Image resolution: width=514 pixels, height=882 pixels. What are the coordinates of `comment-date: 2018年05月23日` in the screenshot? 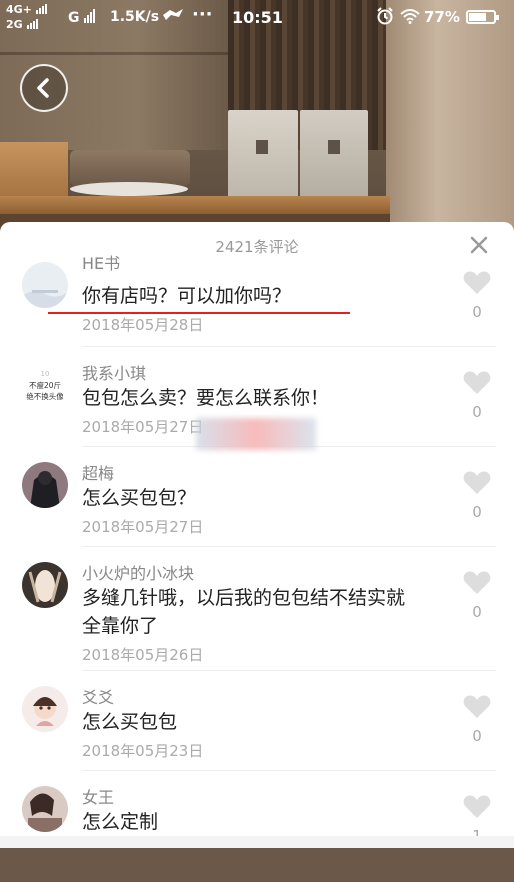 It's located at (143, 751).